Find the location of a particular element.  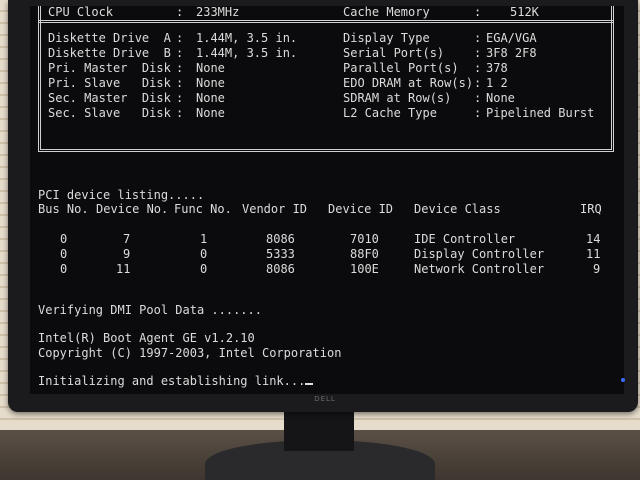

cache-memory-label: Cache Memory is located at coordinates (386, 12).